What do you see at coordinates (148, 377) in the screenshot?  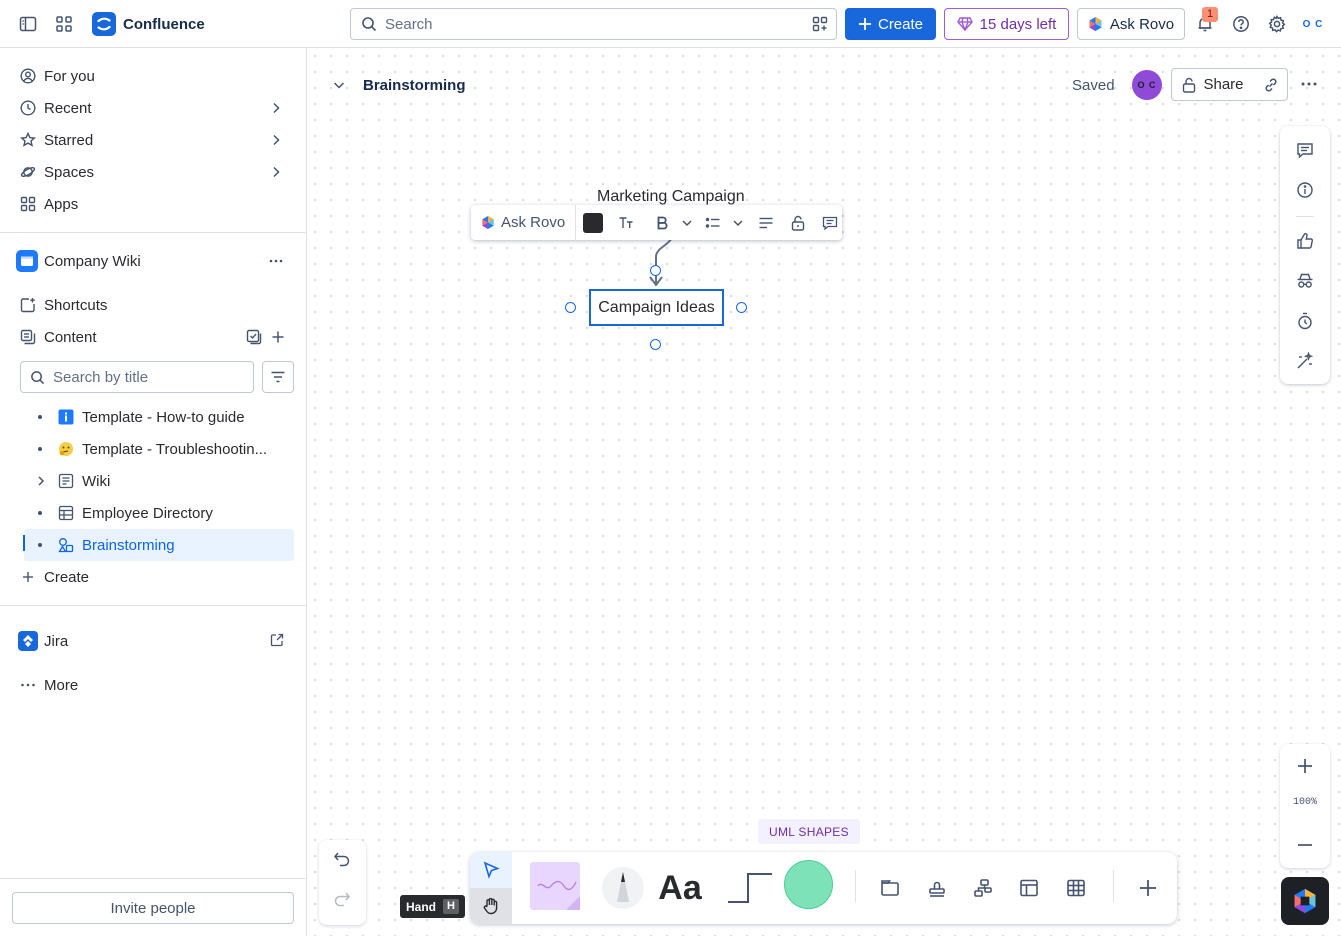 I see `search-by-title-input` at bounding box center [148, 377].